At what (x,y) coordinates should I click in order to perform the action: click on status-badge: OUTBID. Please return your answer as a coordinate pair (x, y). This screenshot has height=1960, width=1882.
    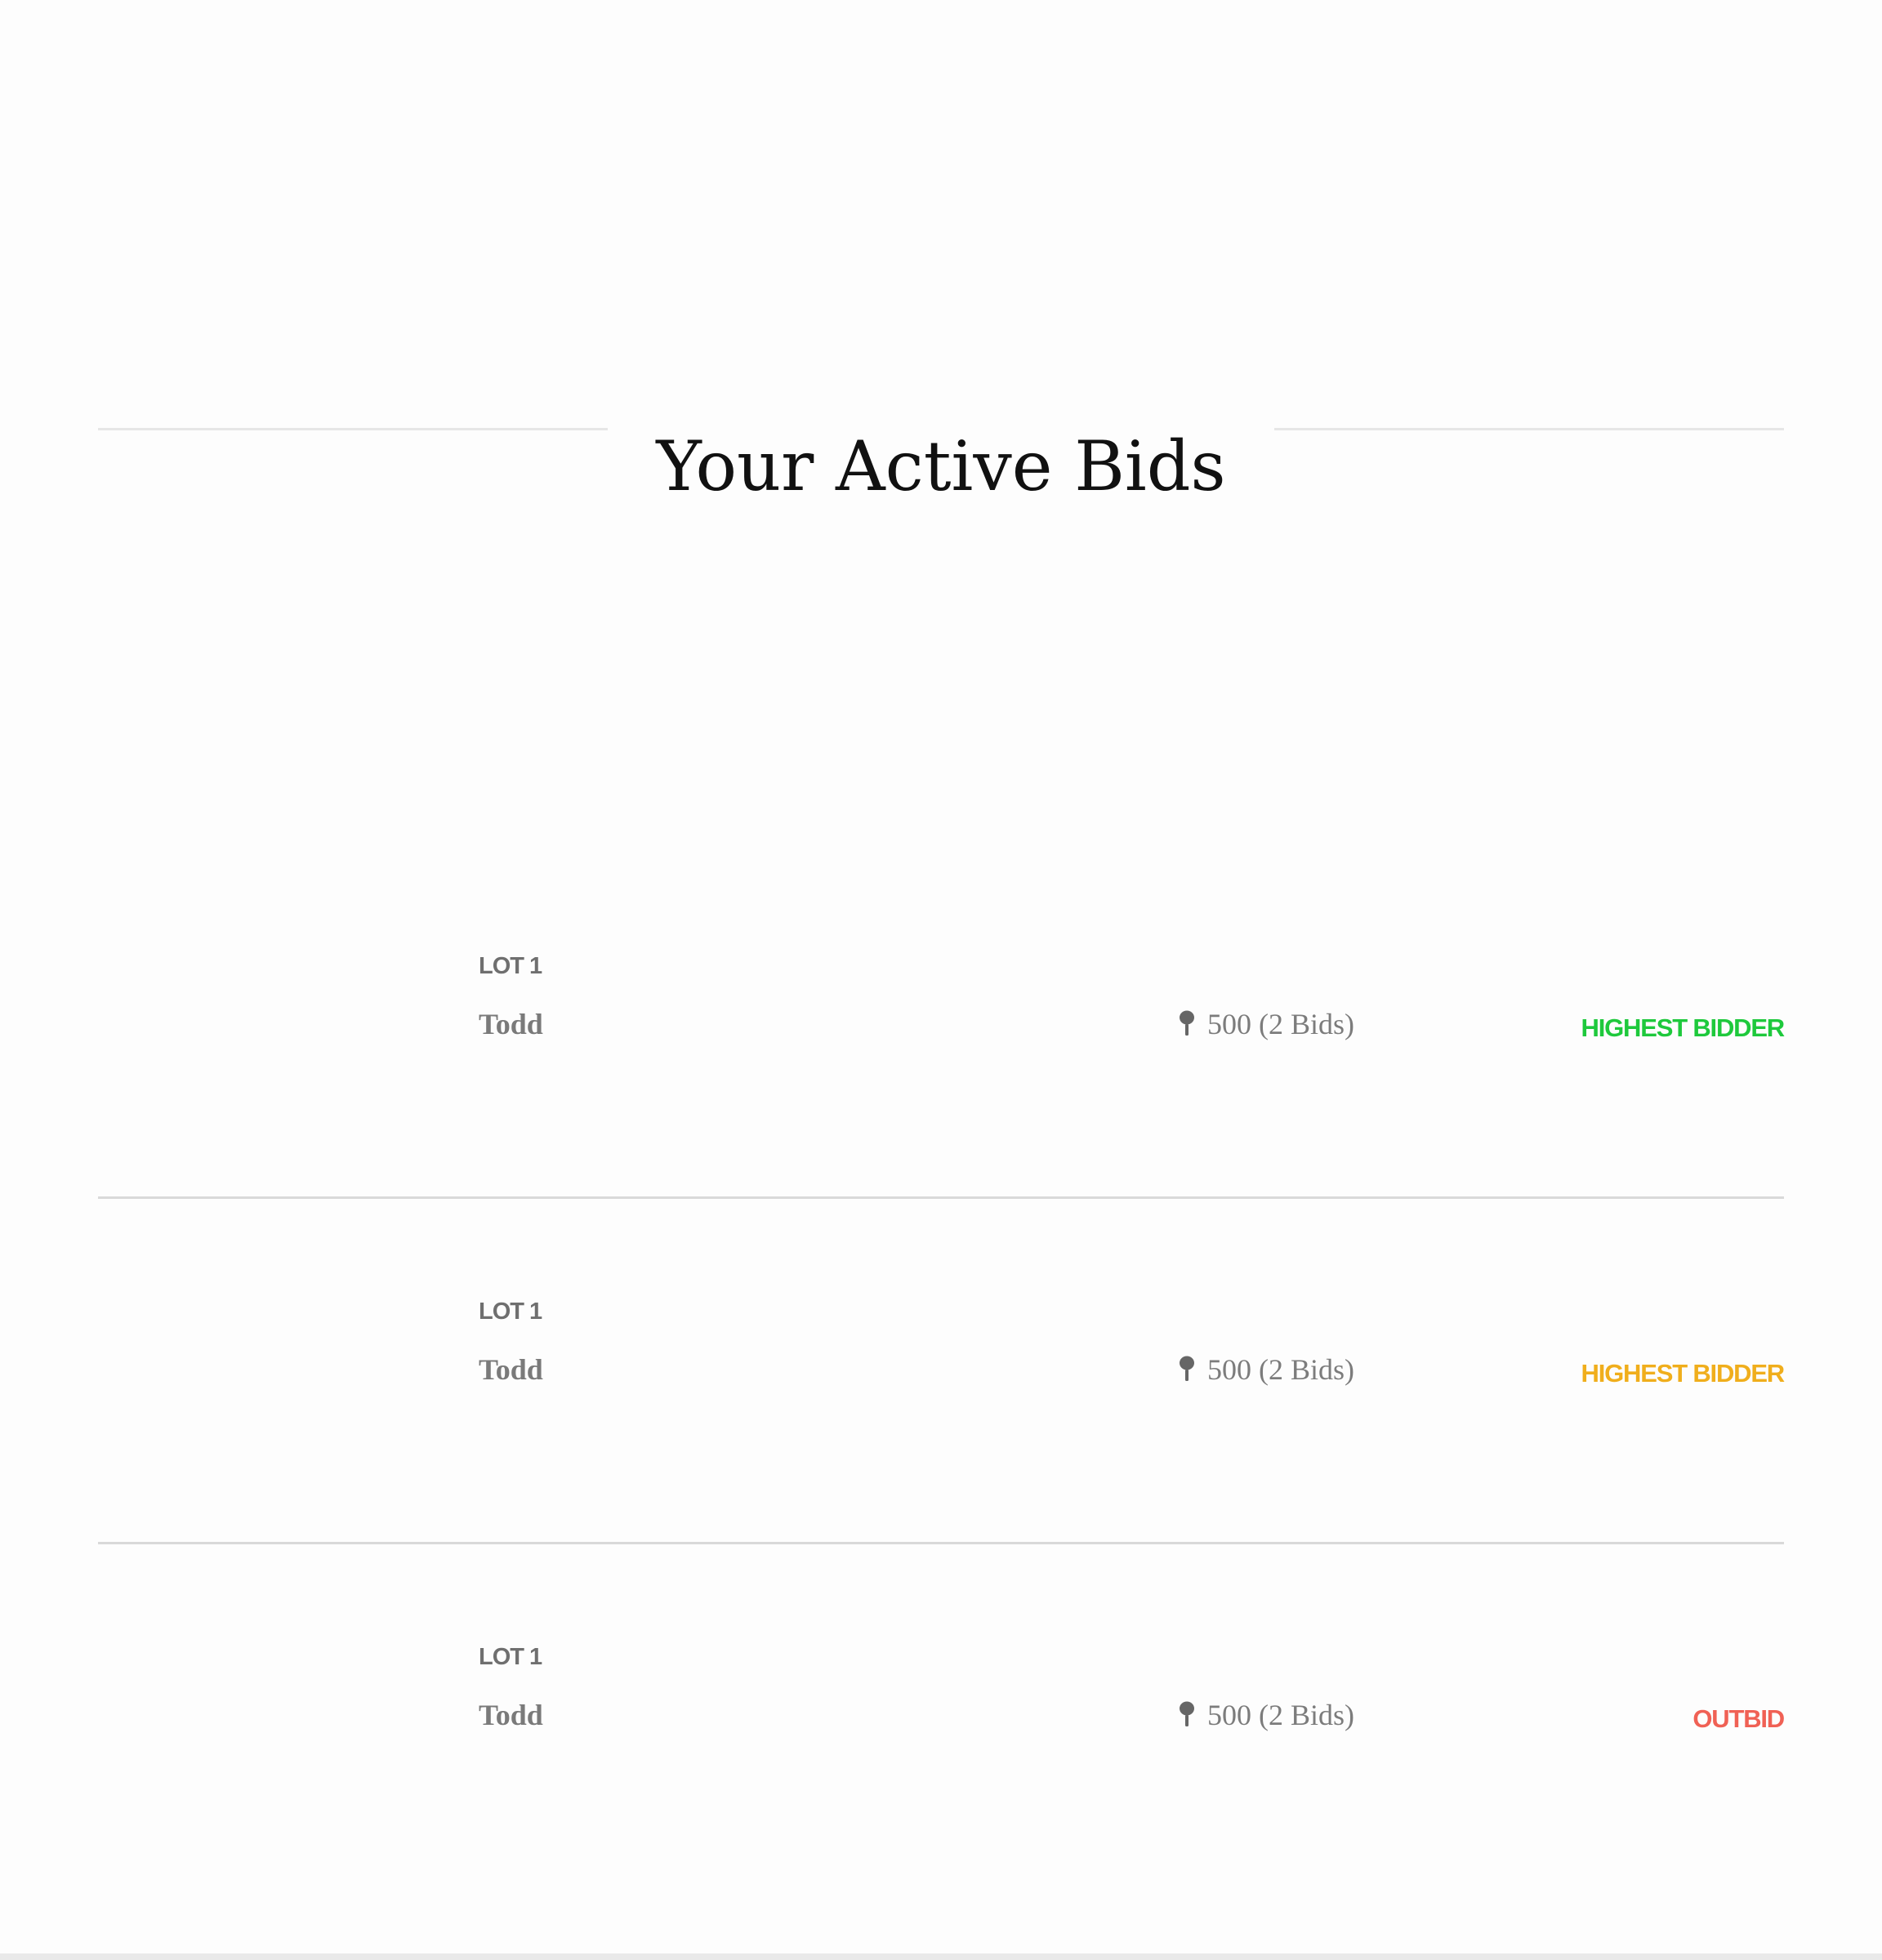
    Looking at the image, I should click on (1738, 1718).